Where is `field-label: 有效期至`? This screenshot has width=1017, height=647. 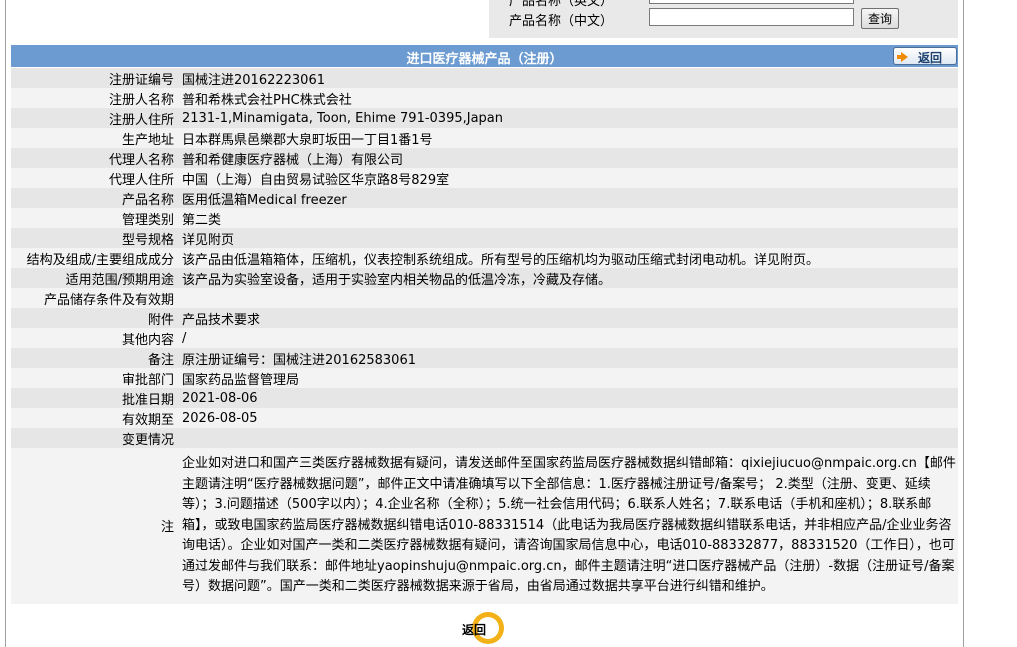
field-label: 有效期至 is located at coordinates (147, 420).